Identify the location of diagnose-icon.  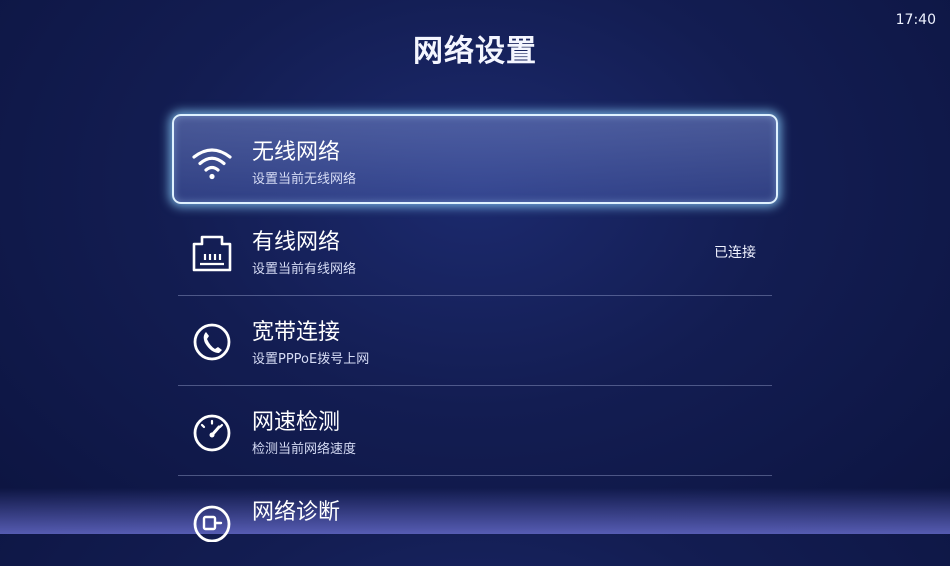
(212, 522).